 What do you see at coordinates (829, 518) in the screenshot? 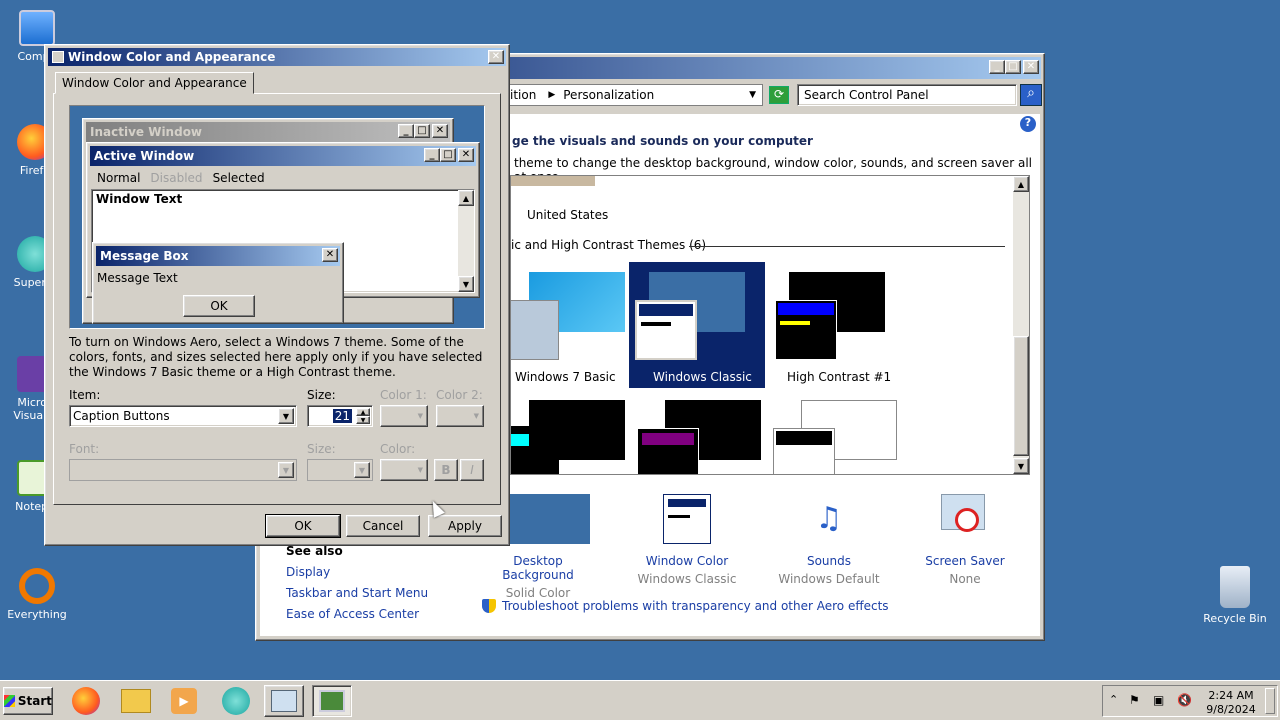
I see `sounds-icon: ♫` at bounding box center [829, 518].